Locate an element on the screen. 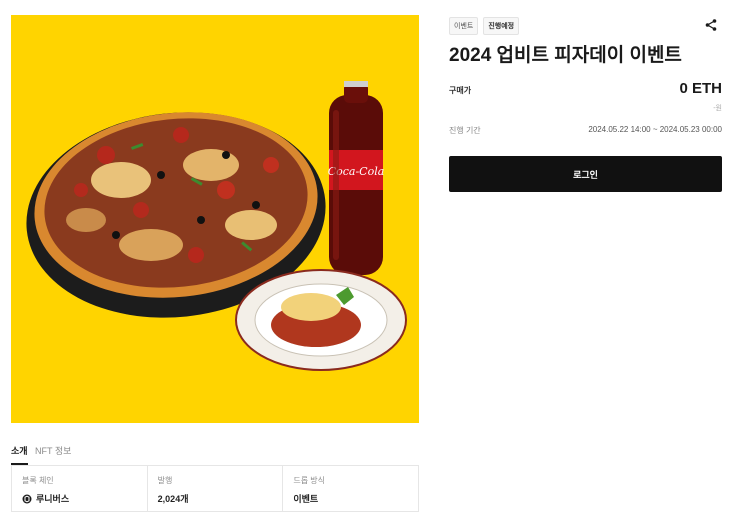  category-badge: 이벤트 is located at coordinates (464, 26).